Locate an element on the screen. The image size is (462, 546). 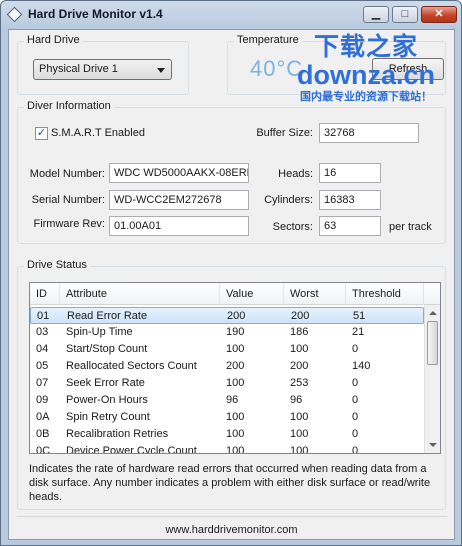
cell-attribute: Seek Error Rate is located at coordinates (105, 383).